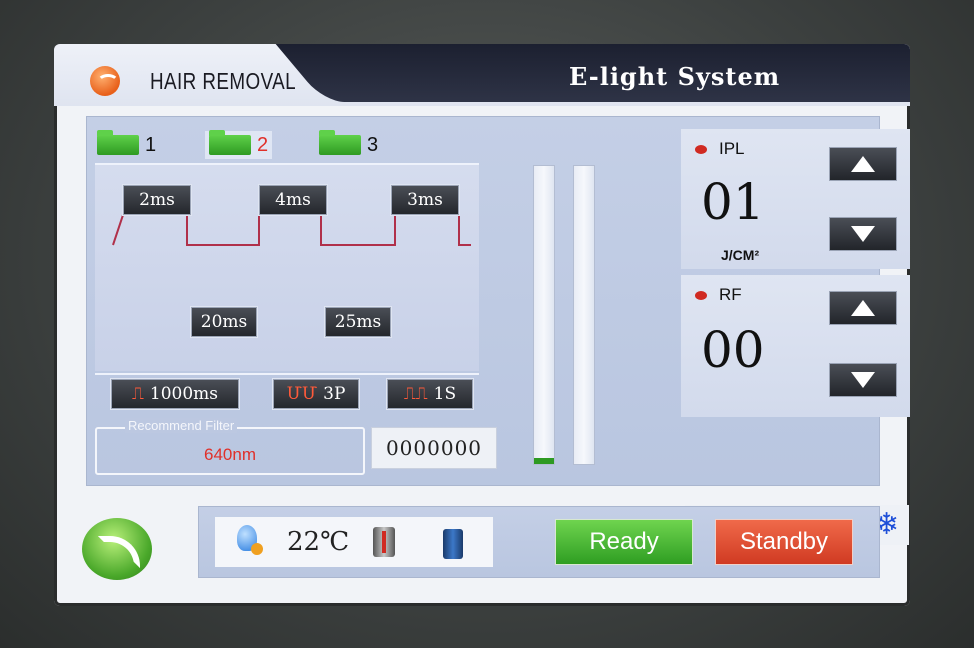 Image resolution: width=974 pixels, height=648 pixels. I want to click on standby-button: Standby, so click(784, 542).